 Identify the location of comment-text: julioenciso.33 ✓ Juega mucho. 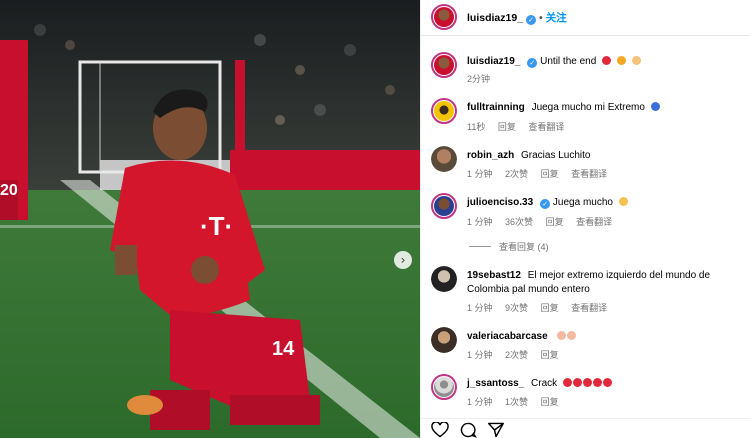
(606, 203).